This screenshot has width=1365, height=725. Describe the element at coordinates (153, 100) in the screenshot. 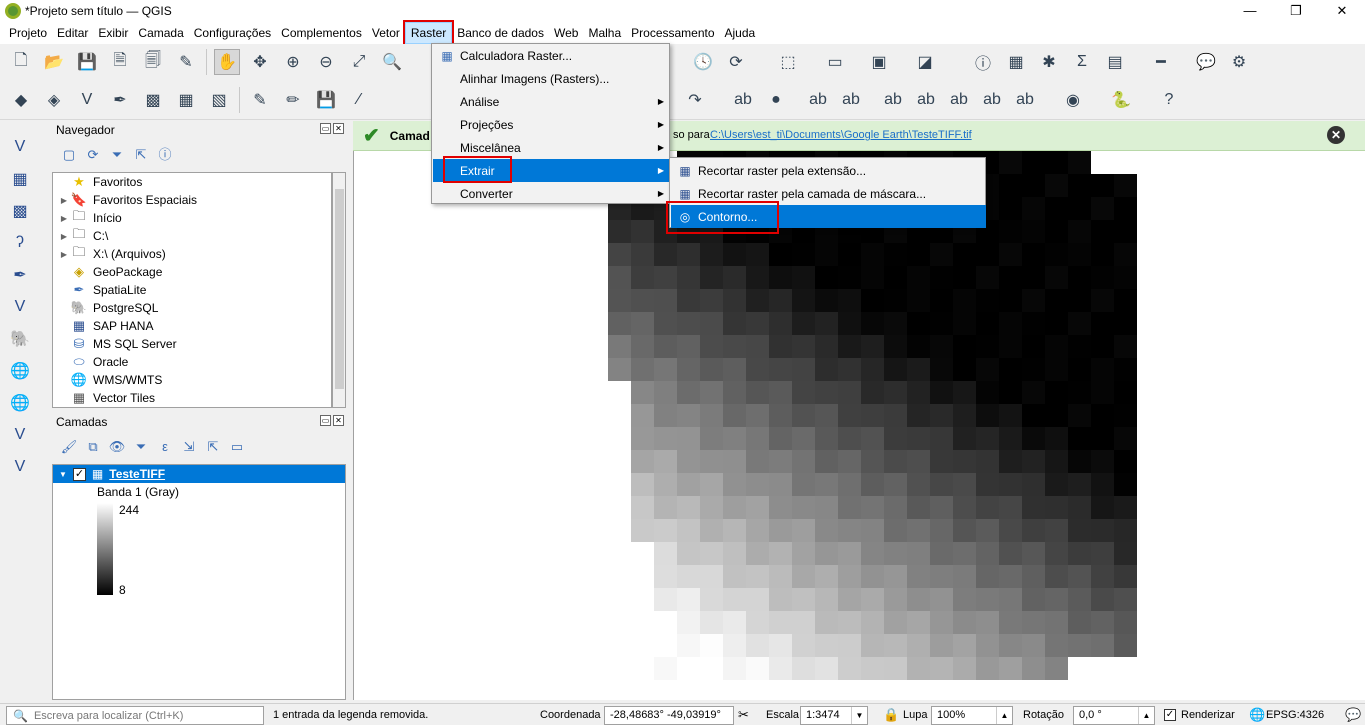

I see `add-mesh-icon: ▩` at that location.